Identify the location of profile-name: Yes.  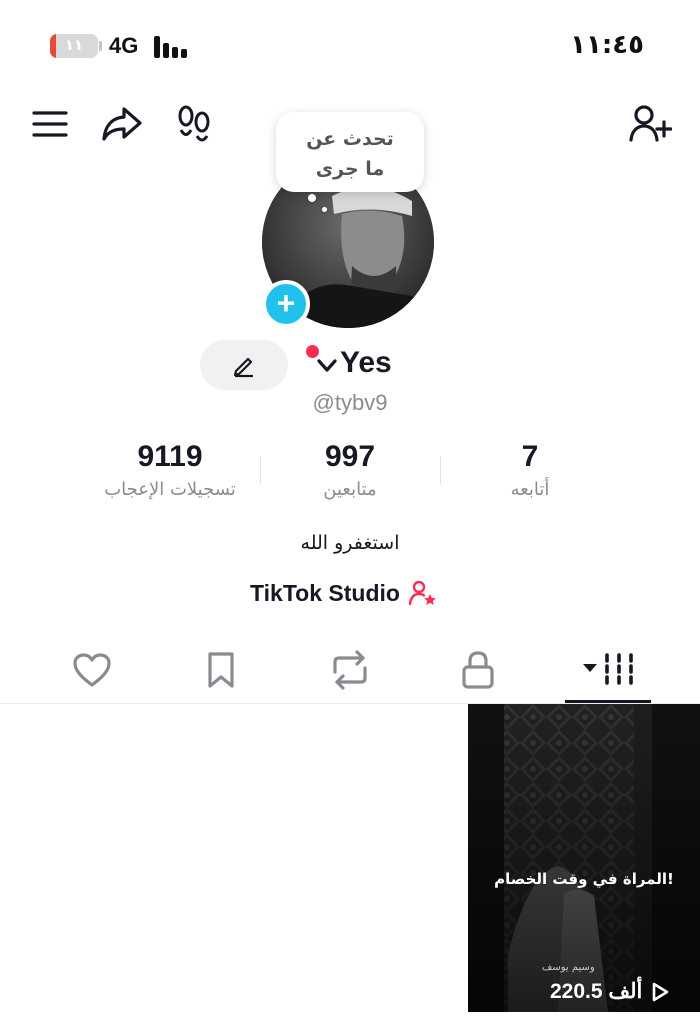
(366, 363).